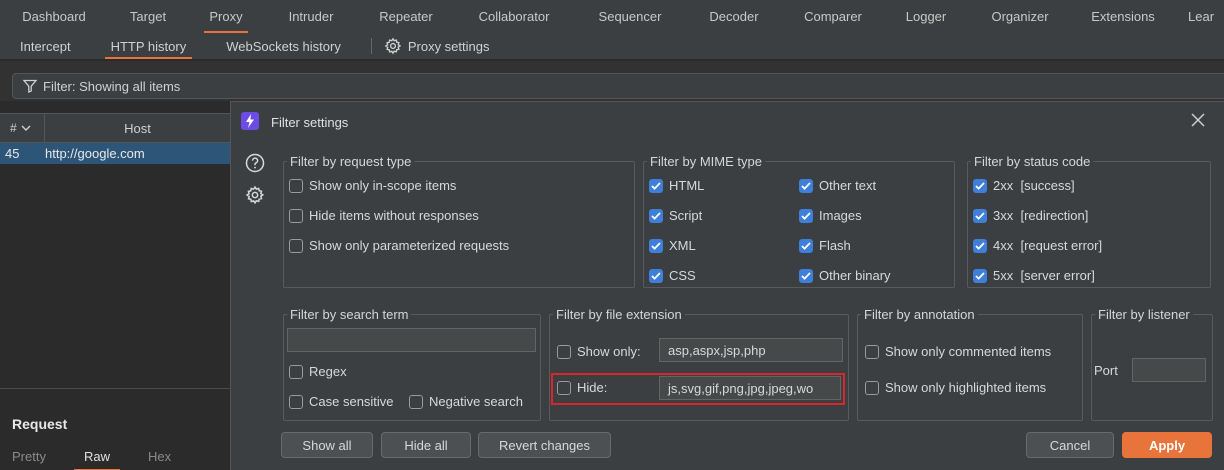 The height and width of the screenshot is (470, 1224). Describe the element at coordinates (311, 16) in the screenshot. I see `tab-intruder: Intruder` at that location.